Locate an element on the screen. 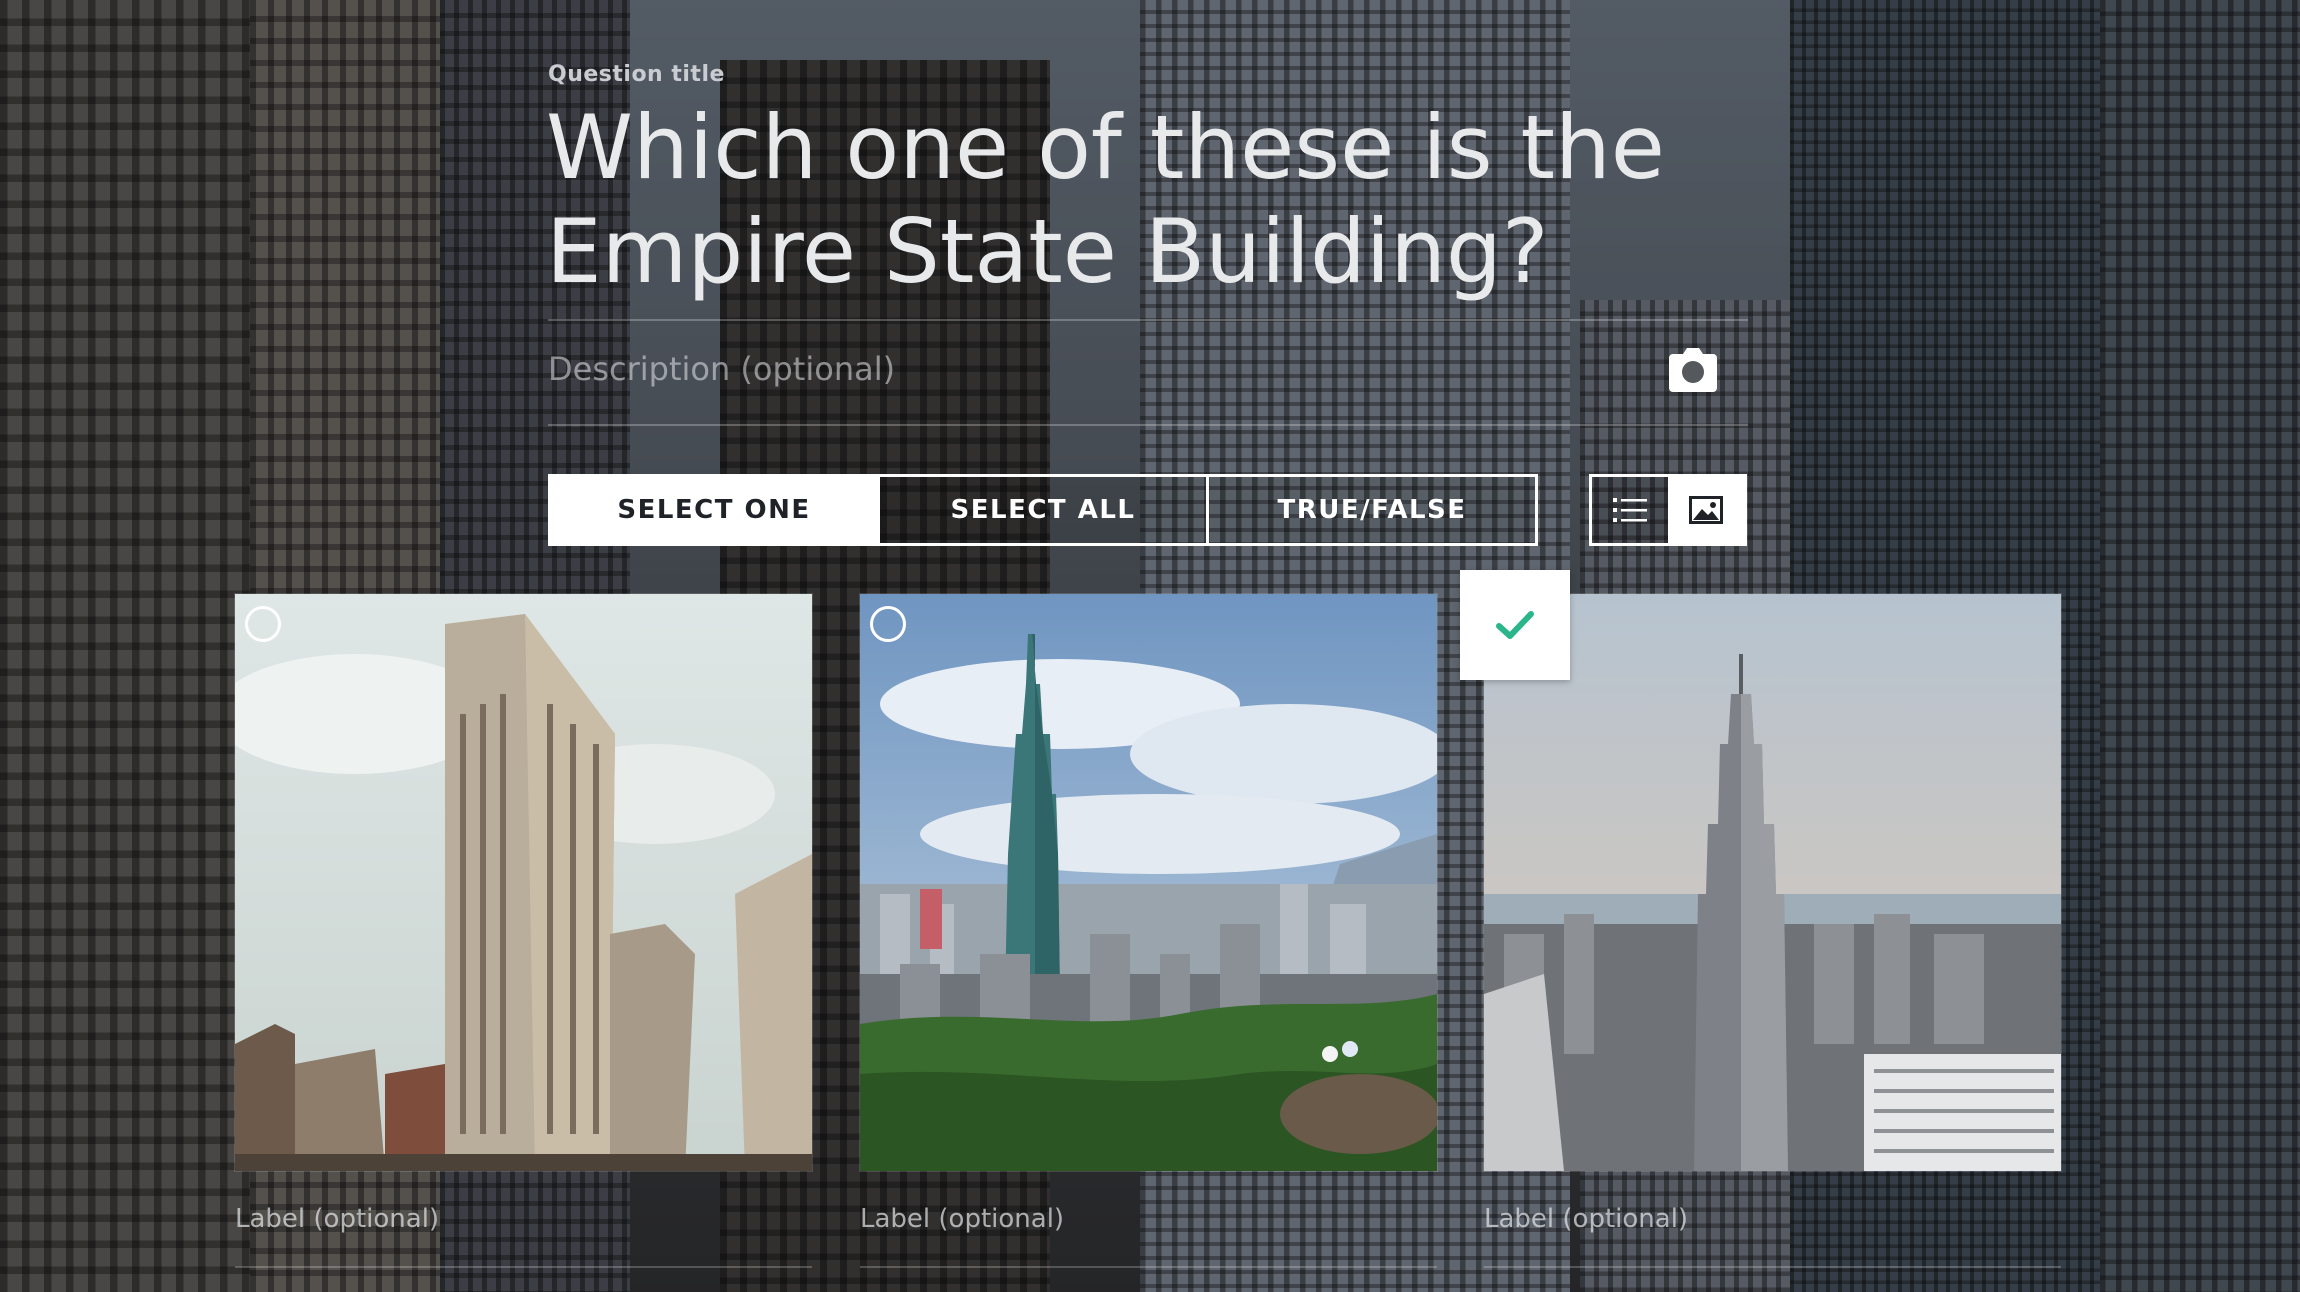 The height and width of the screenshot is (1292, 2300). description-input: Description (optional) is located at coordinates (721, 369).